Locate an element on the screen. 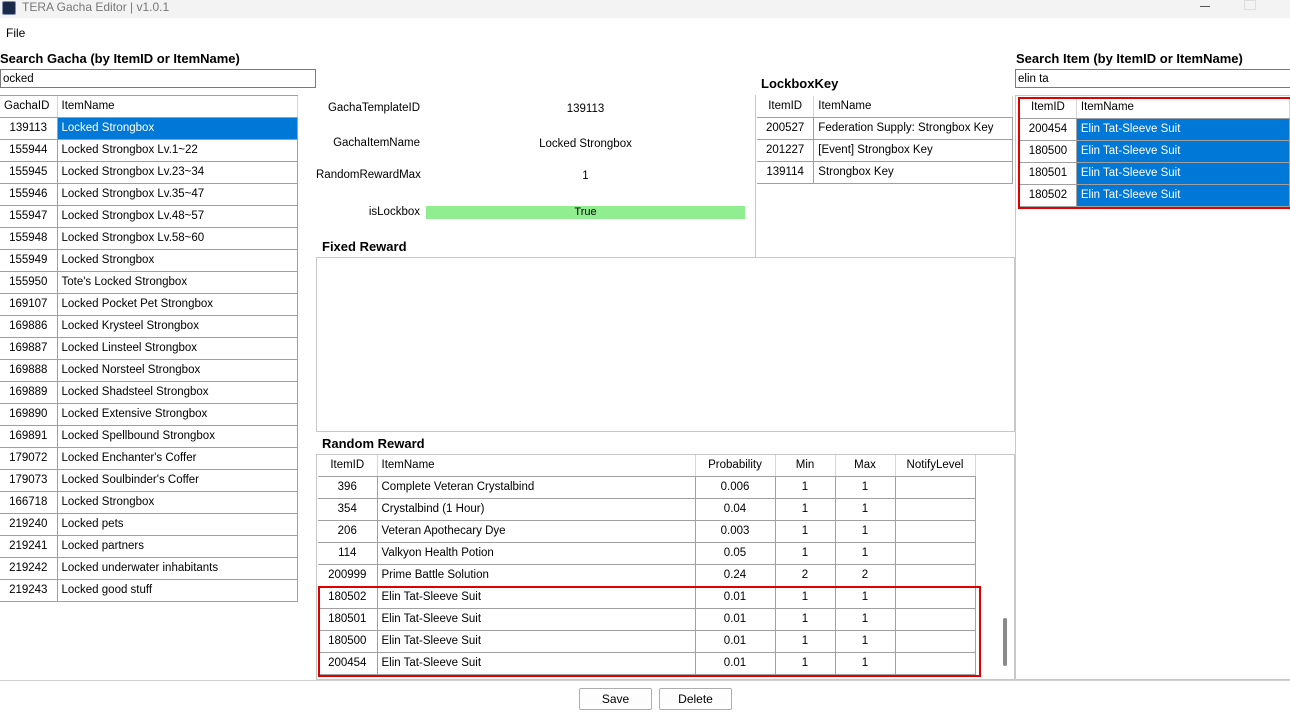  column-header: Max is located at coordinates (865, 466).